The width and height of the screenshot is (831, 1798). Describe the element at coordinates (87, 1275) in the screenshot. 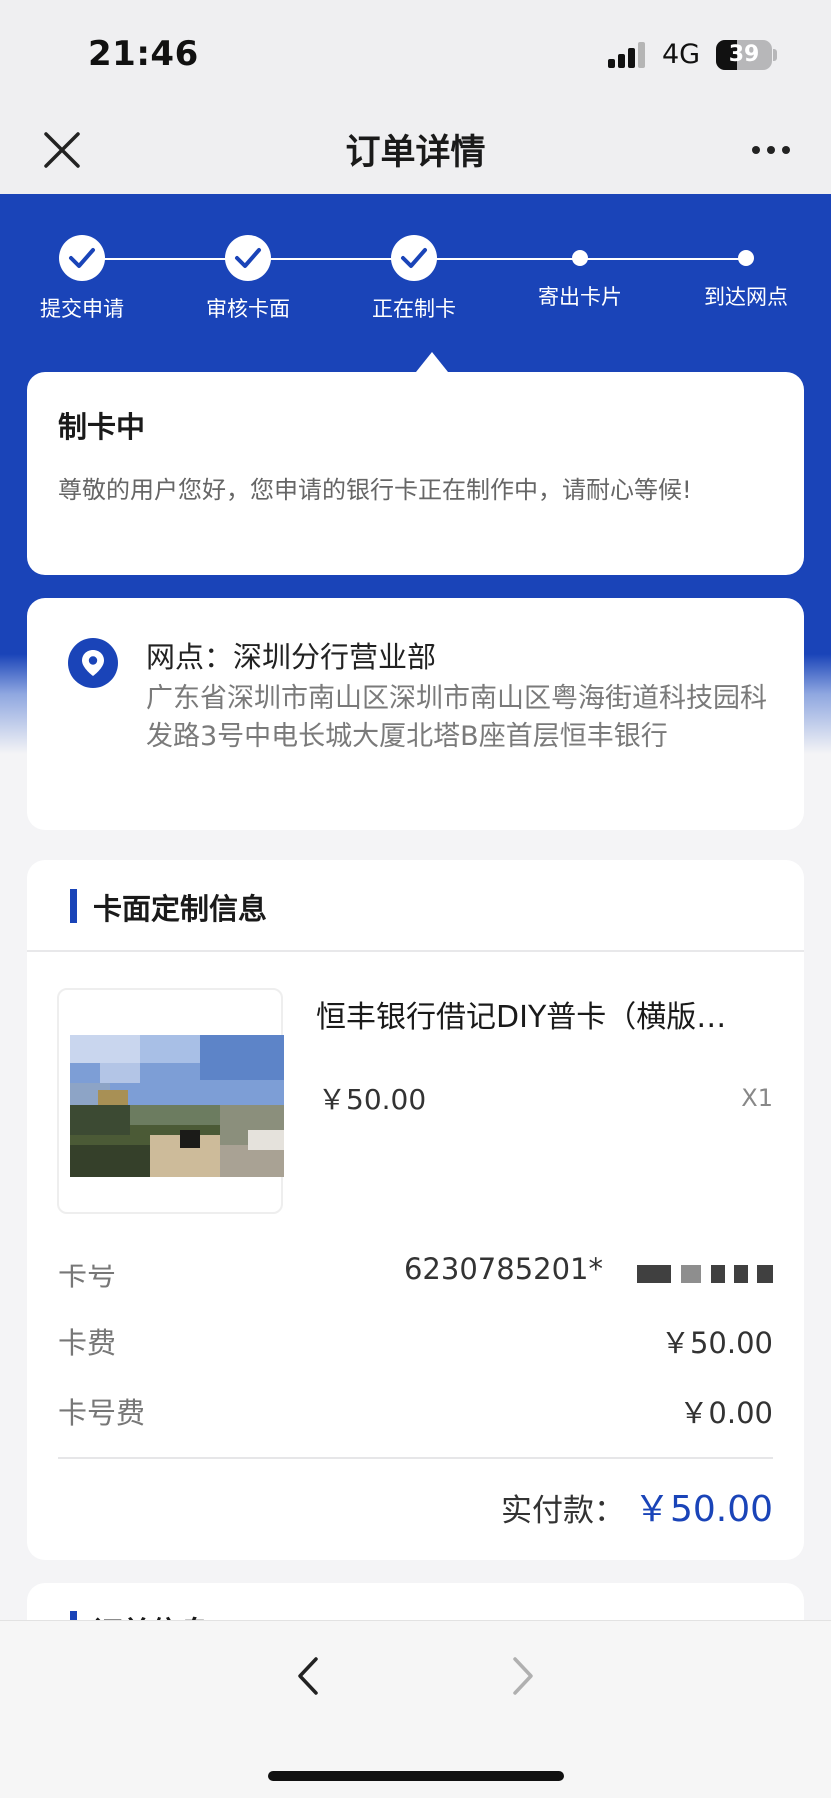

I see `card-number-label: 卡号` at that location.